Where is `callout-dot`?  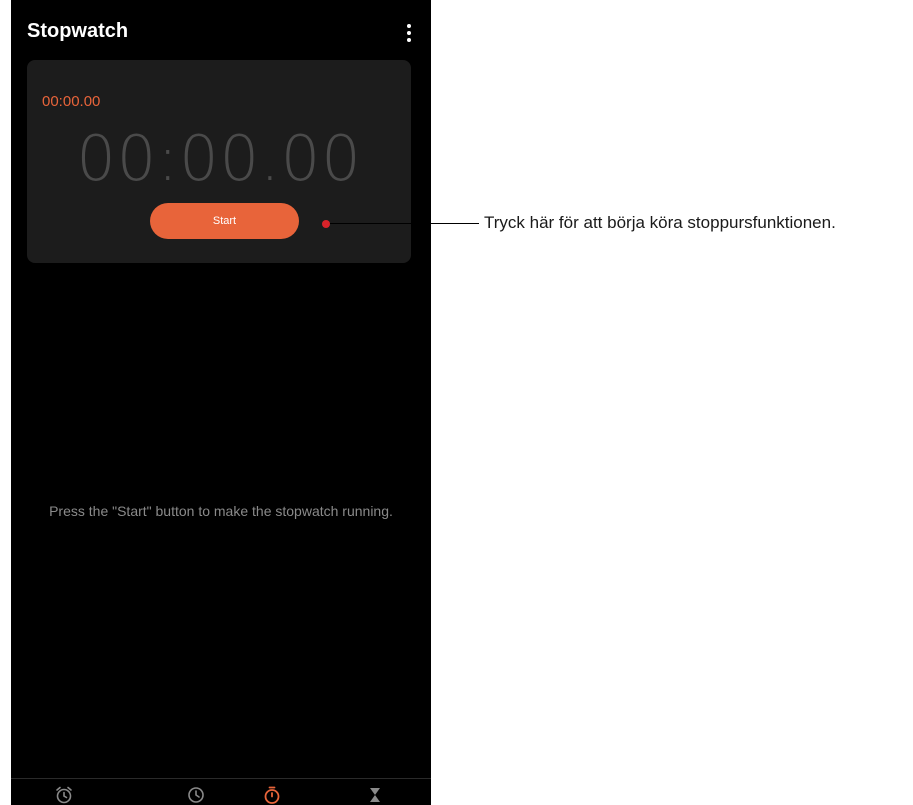 callout-dot is located at coordinates (326, 223).